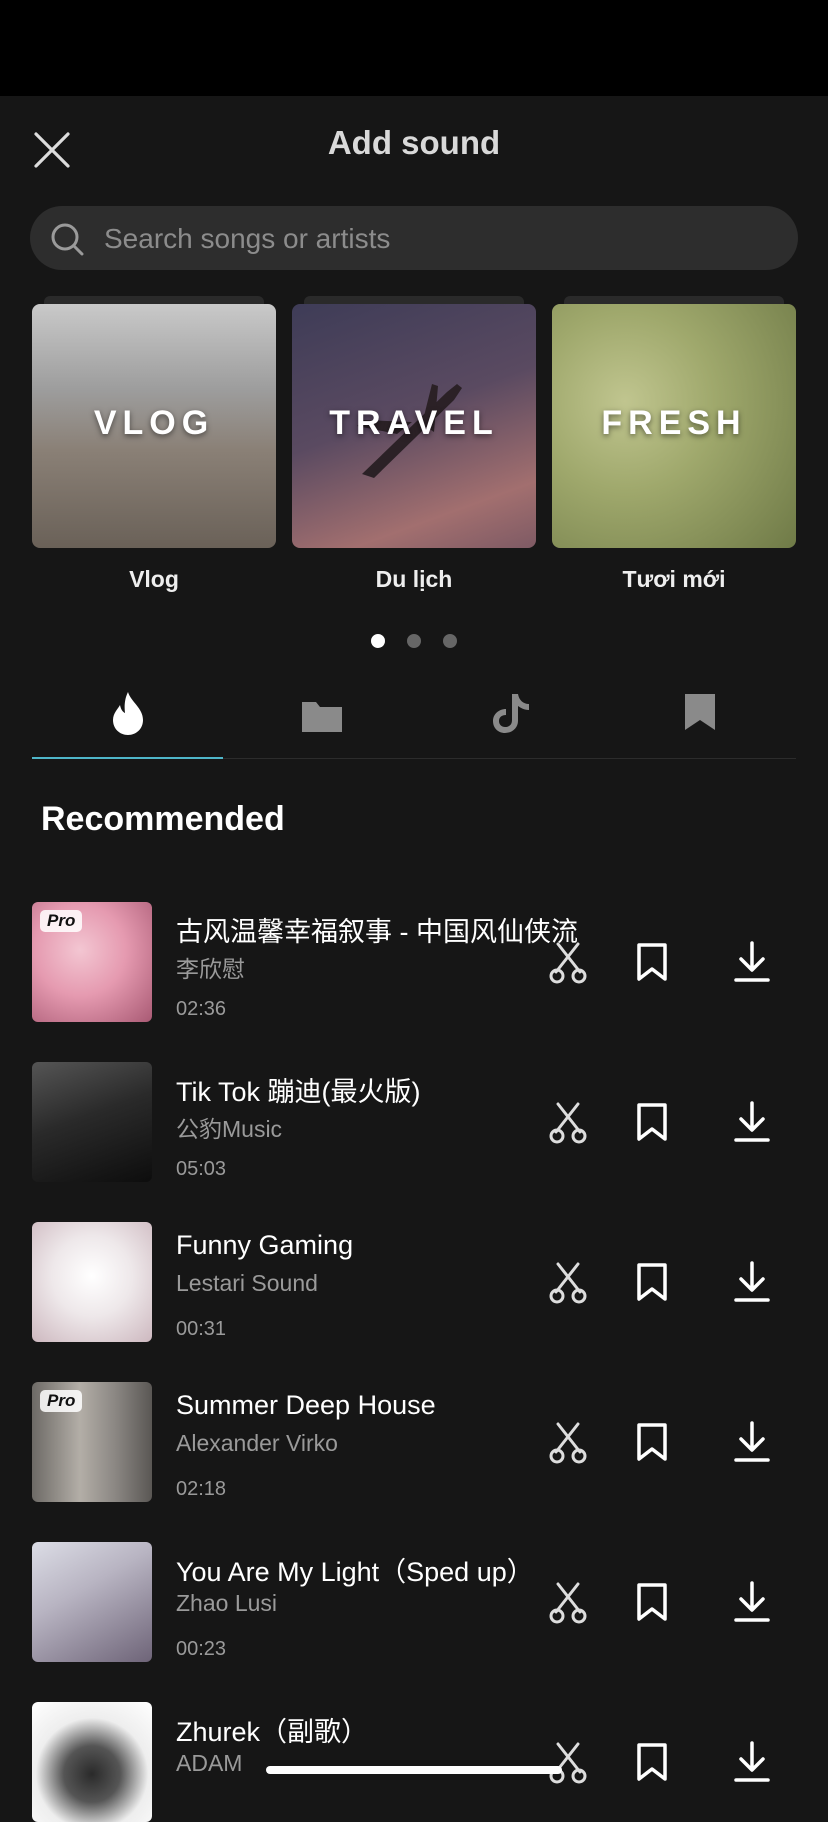 This screenshot has height=1822, width=828. What do you see at coordinates (414, 1122) in the screenshot?
I see `track-row: Tik Tok 蹦迪(最火版) 公豹Music 05:03` at bounding box center [414, 1122].